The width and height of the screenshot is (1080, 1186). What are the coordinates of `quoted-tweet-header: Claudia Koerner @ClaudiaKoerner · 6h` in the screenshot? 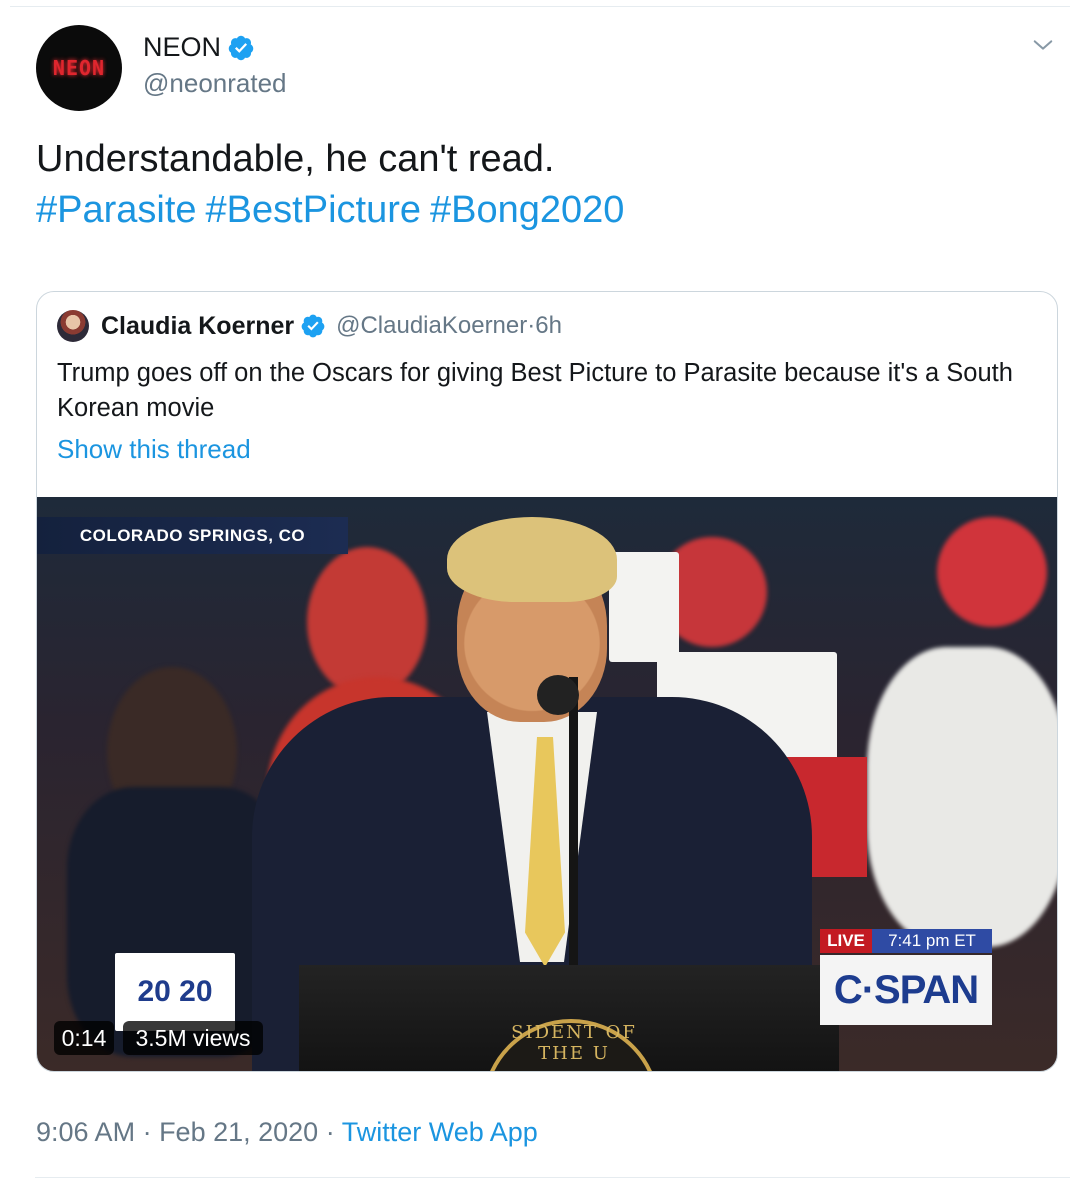 It's located at (309, 326).